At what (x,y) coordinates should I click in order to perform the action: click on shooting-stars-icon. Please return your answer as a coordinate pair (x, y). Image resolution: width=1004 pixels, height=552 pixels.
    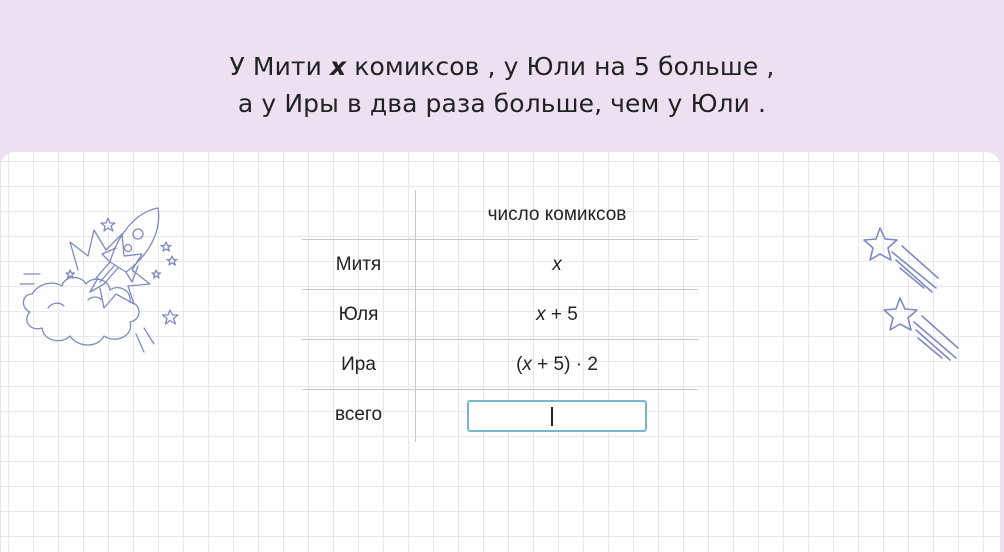
    Looking at the image, I should click on (911, 294).